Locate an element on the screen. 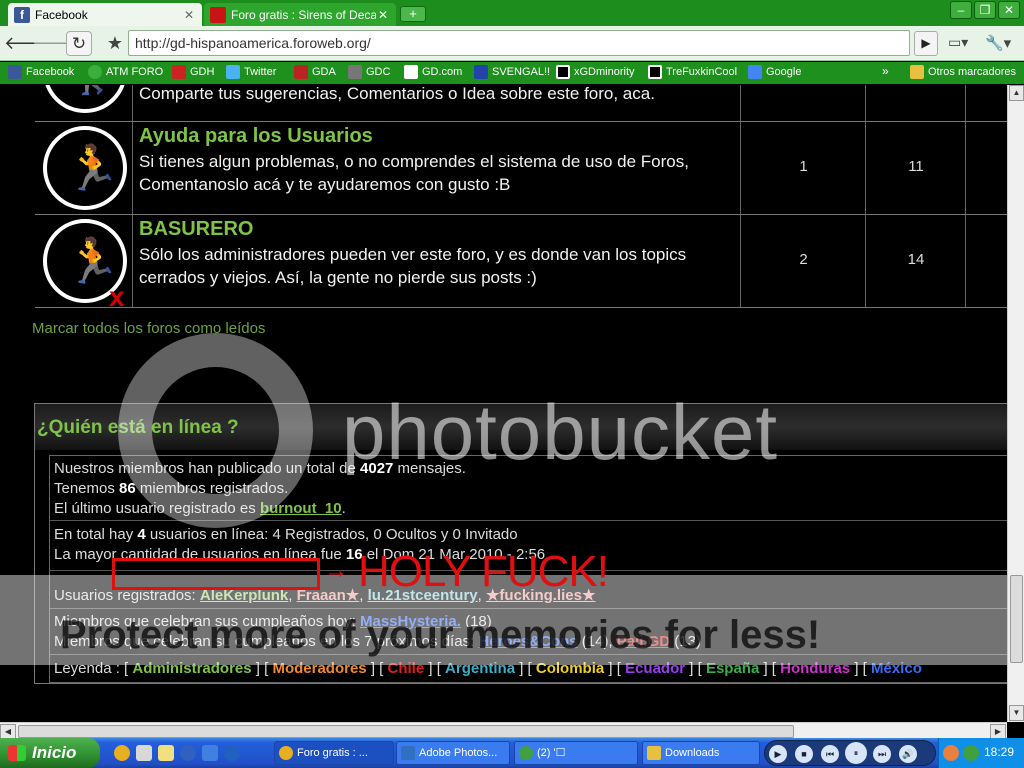 Image resolution: width=1024 pixels, height=768 pixels. forum-favicon-icon is located at coordinates (218, 14).